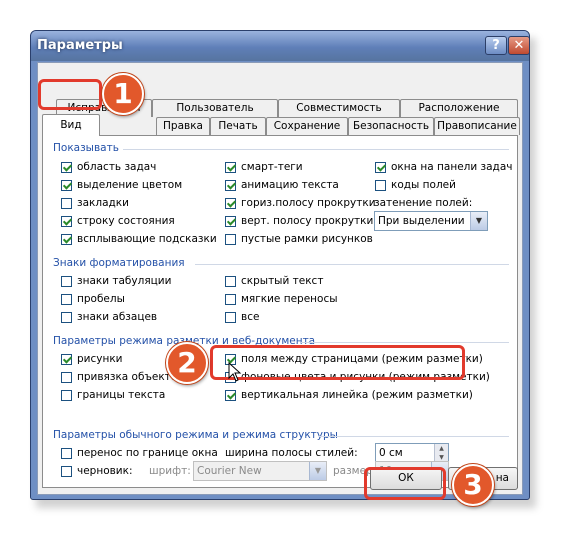  I want to click on font-select: Courier New ▼, so click(260, 471).